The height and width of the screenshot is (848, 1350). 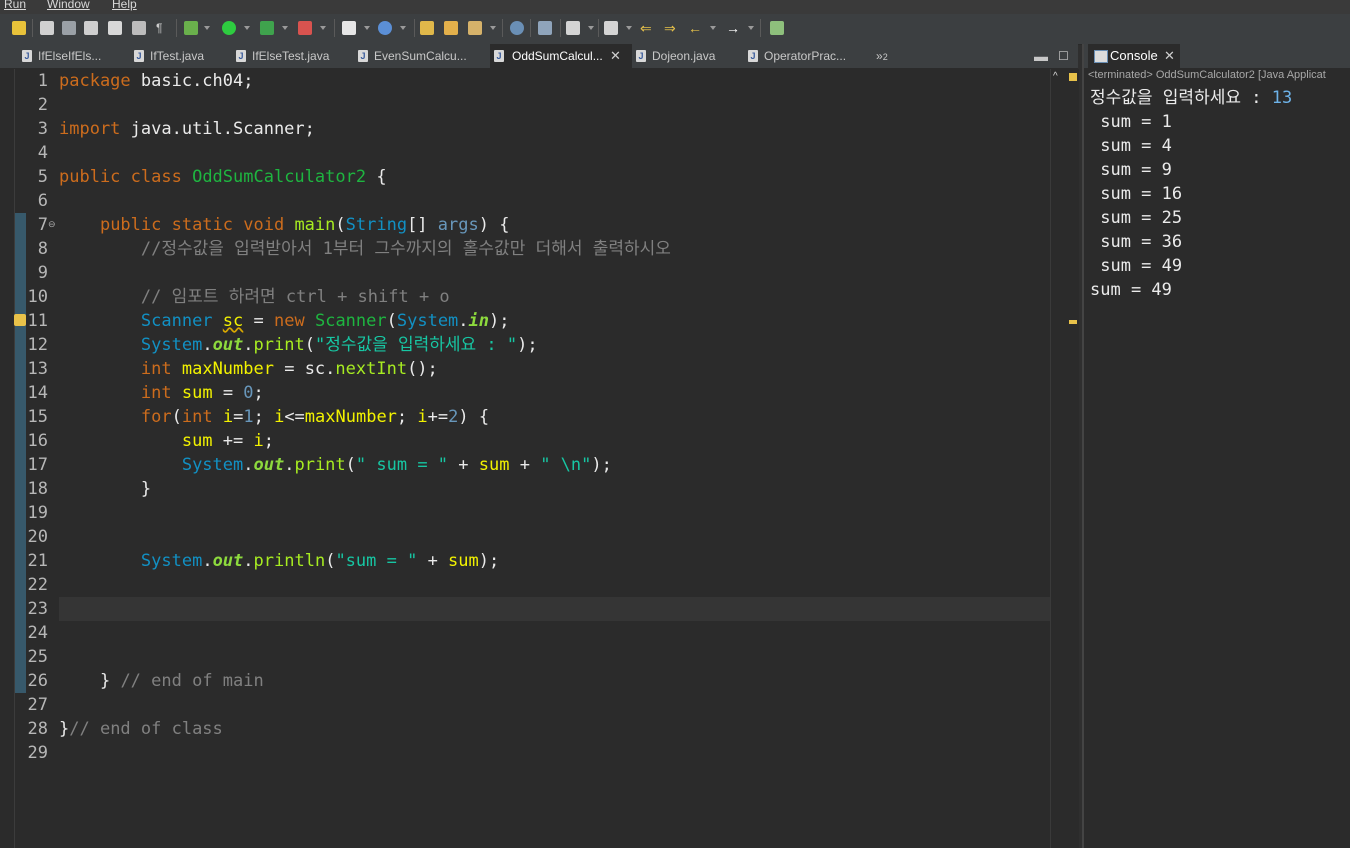 What do you see at coordinates (1134, 56) in the screenshot?
I see `tab-console: Console ✕` at bounding box center [1134, 56].